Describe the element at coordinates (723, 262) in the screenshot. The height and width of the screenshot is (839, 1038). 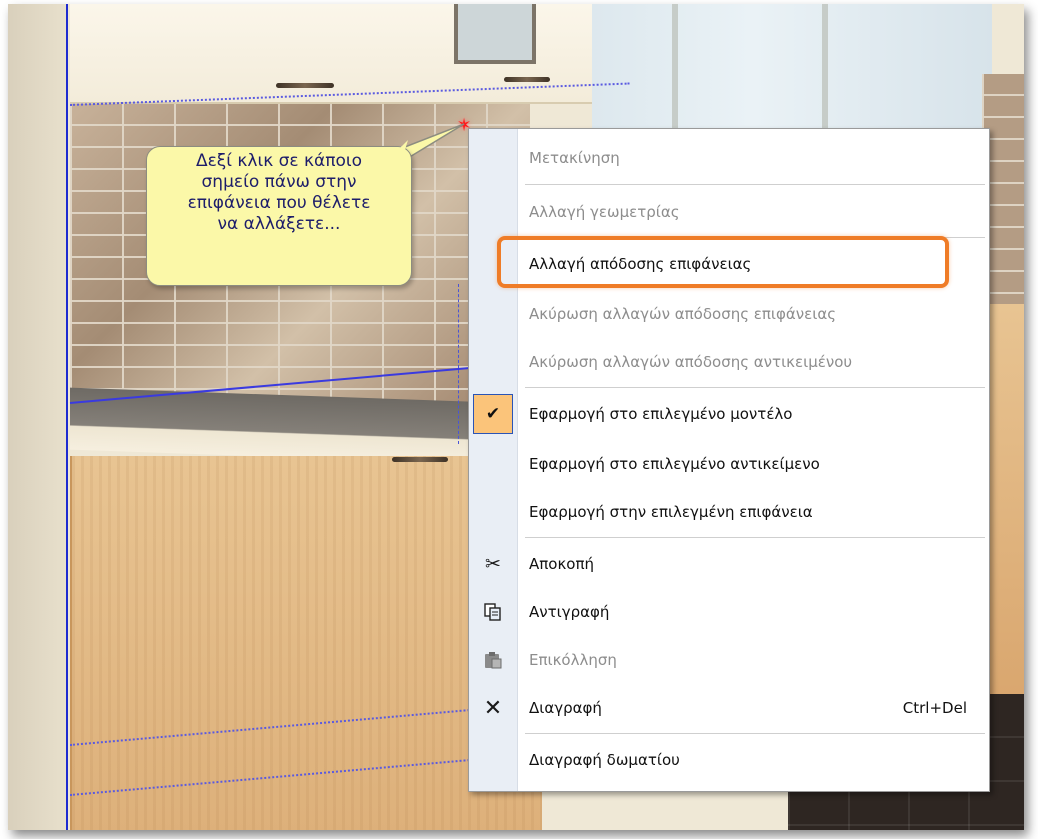
I see `highlight-annotation` at that location.